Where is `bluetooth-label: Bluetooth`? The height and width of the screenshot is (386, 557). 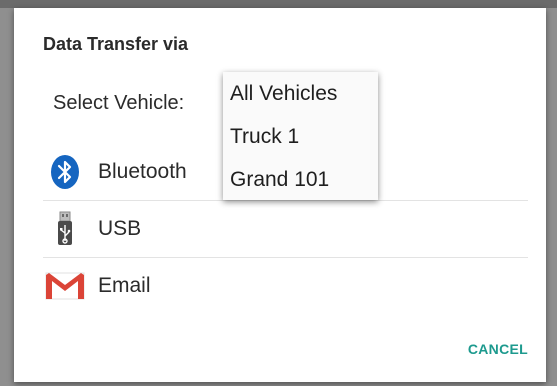
bluetooth-label: Bluetooth is located at coordinates (142, 171).